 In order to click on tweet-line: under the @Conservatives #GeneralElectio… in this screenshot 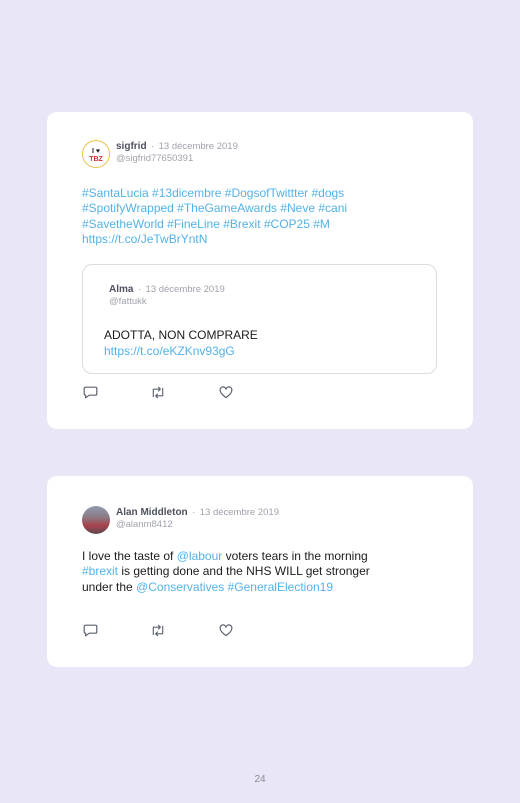, I will do `click(262, 587)`.